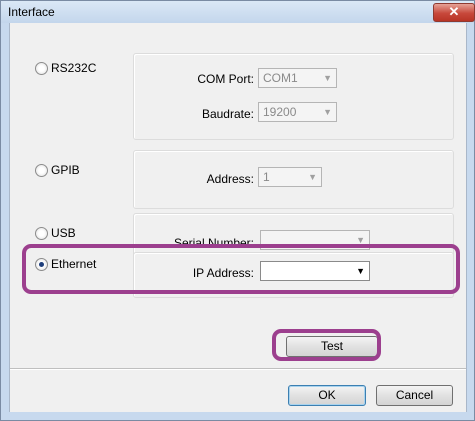 This screenshot has height=421, width=475. Describe the element at coordinates (280, 112) in the screenshot. I see `baudrate-value: 19200` at that location.